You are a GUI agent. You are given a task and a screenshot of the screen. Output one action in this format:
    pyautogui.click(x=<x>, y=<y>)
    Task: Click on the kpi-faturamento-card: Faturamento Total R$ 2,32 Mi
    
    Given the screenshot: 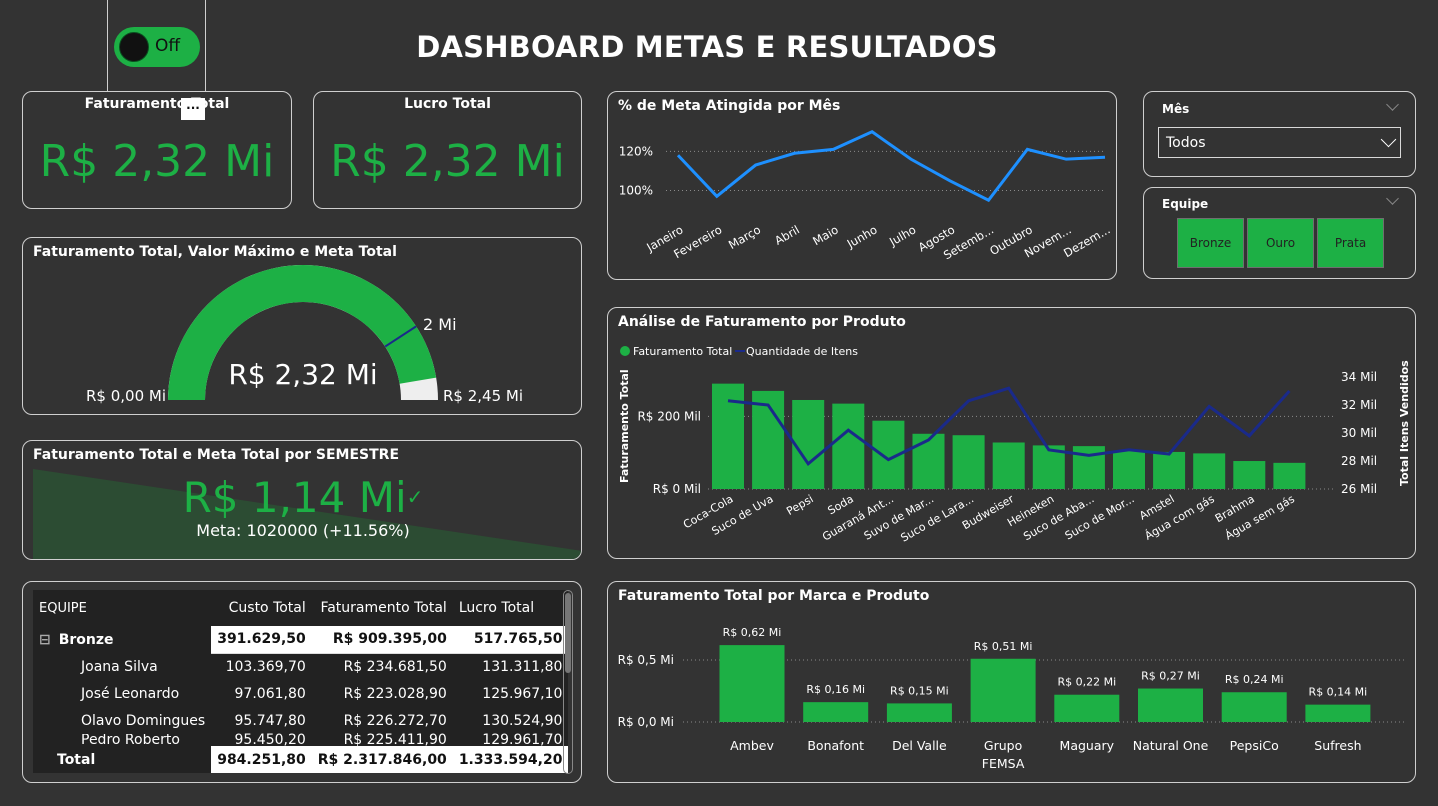 What is the action you would take?
    pyautogui.click(x=157, y=150)
    